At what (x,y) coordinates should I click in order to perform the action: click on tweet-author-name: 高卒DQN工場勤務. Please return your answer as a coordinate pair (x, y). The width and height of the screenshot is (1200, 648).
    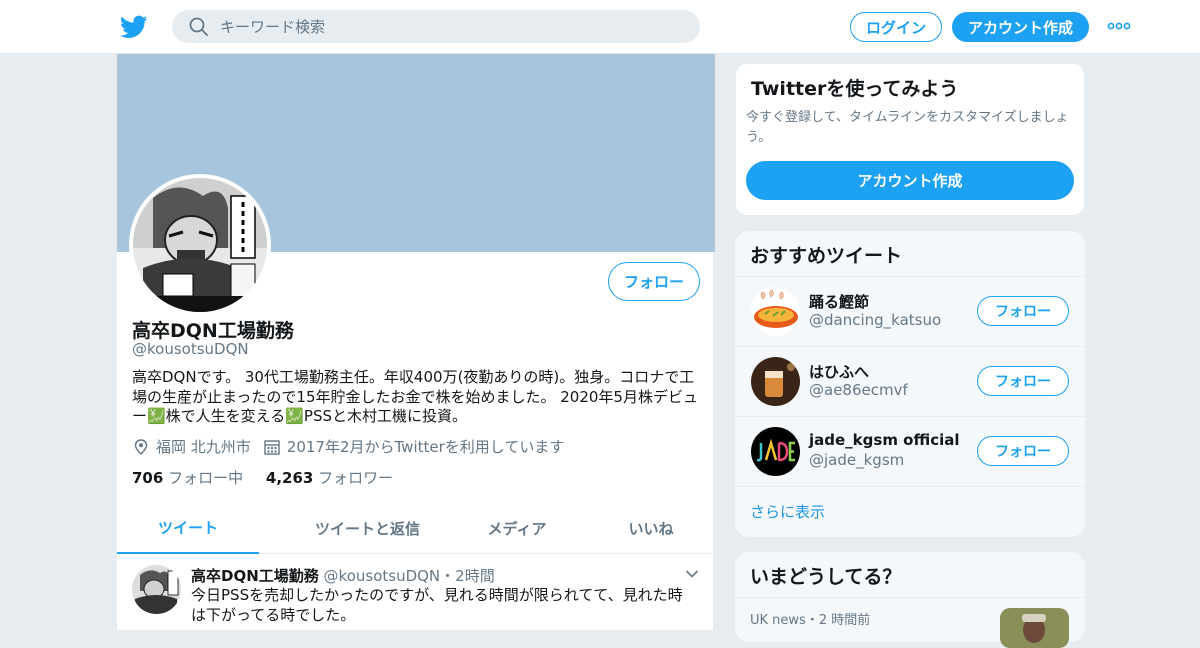
    Looking at the image, I should click on (255, 576).